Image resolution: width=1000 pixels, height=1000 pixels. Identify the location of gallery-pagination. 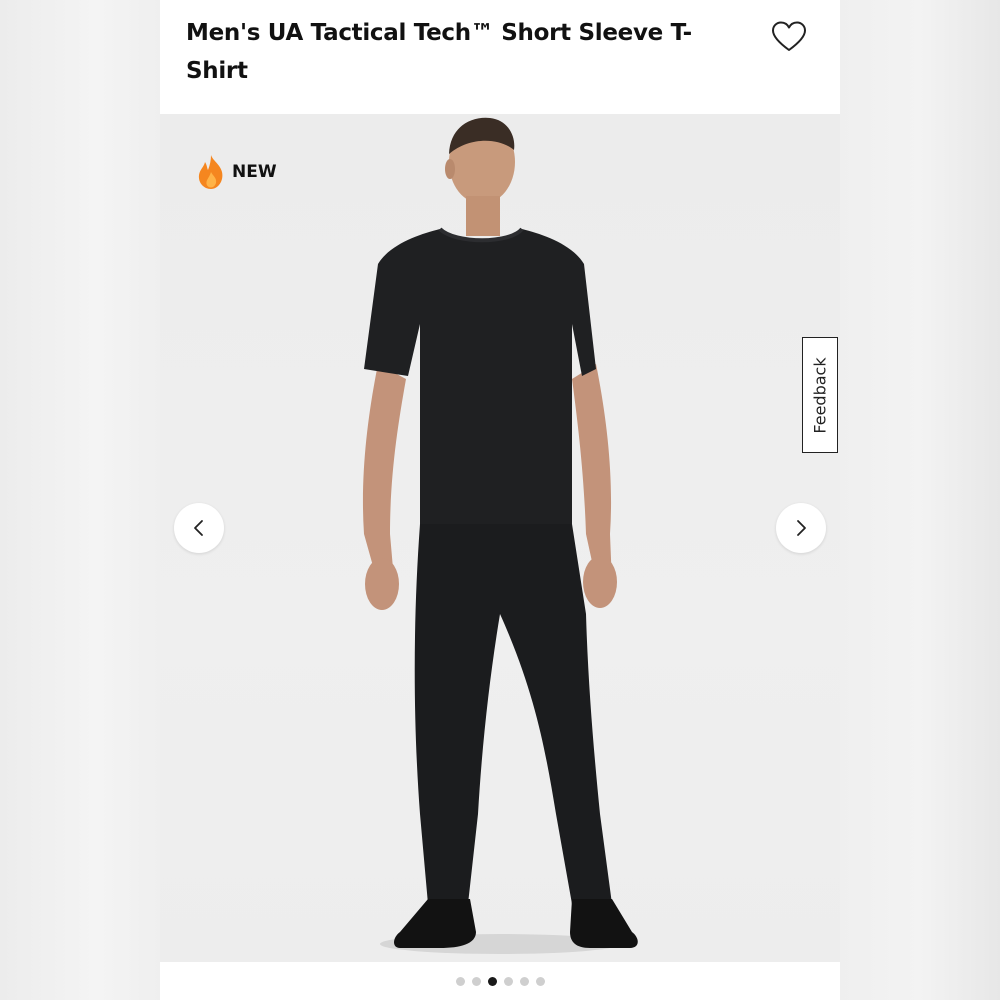
(500, 981).